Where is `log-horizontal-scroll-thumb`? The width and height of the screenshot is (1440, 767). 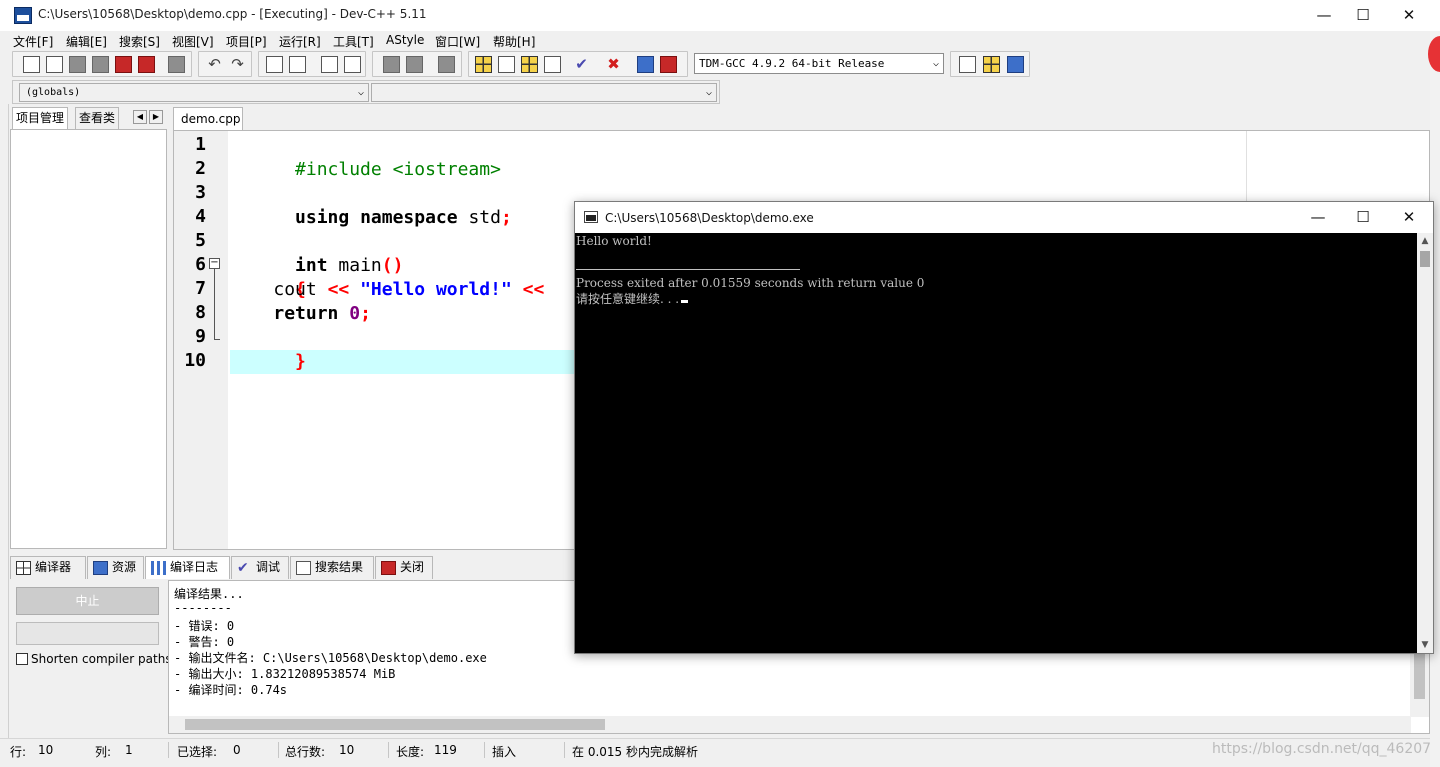 log-horizontal-scroll-thumb is located at coordinates (395, 724).